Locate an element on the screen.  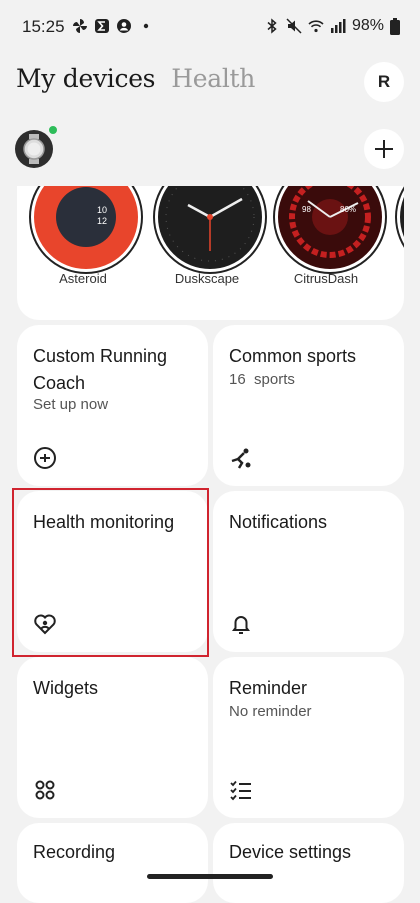
card-title: Common sports is located at coordinates (293, 356).